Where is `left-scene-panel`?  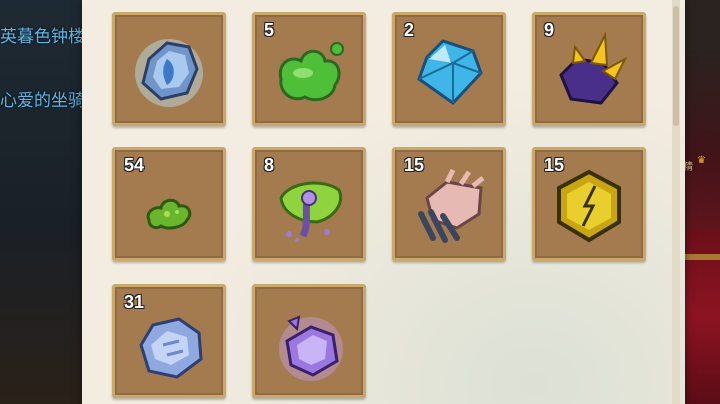 left-scene-panel is located at coordinates (41, 202).